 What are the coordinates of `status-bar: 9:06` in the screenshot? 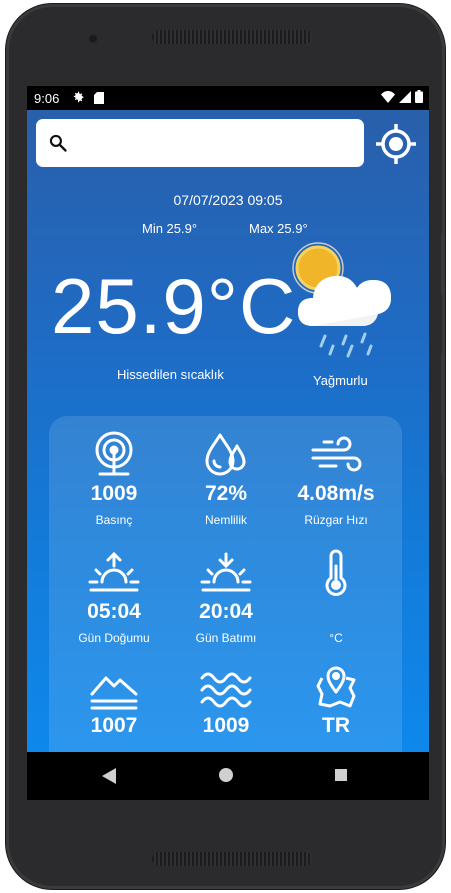 It's located at (228, 98).